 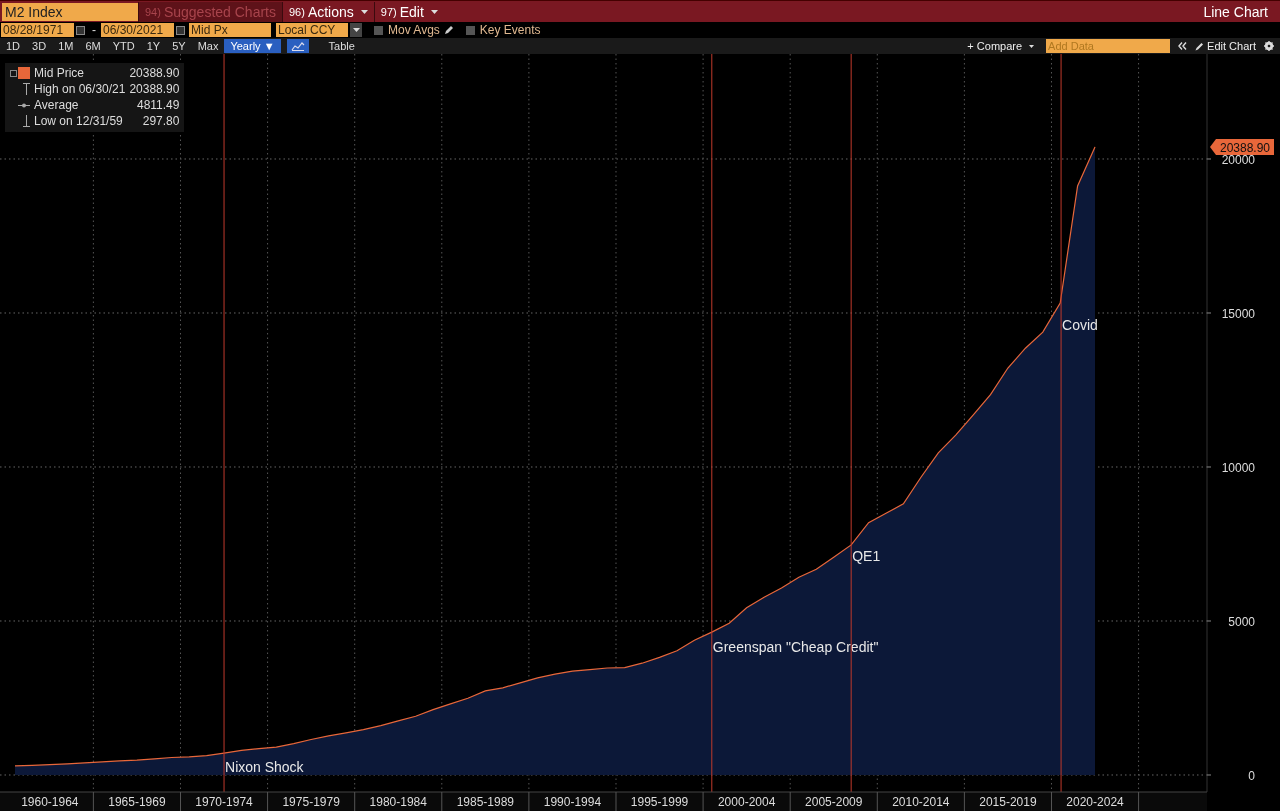 What do you see at coordinates (1251, 776) in the screenshot?
I see `axis-label: 0` at bounding box center [1251, 776].